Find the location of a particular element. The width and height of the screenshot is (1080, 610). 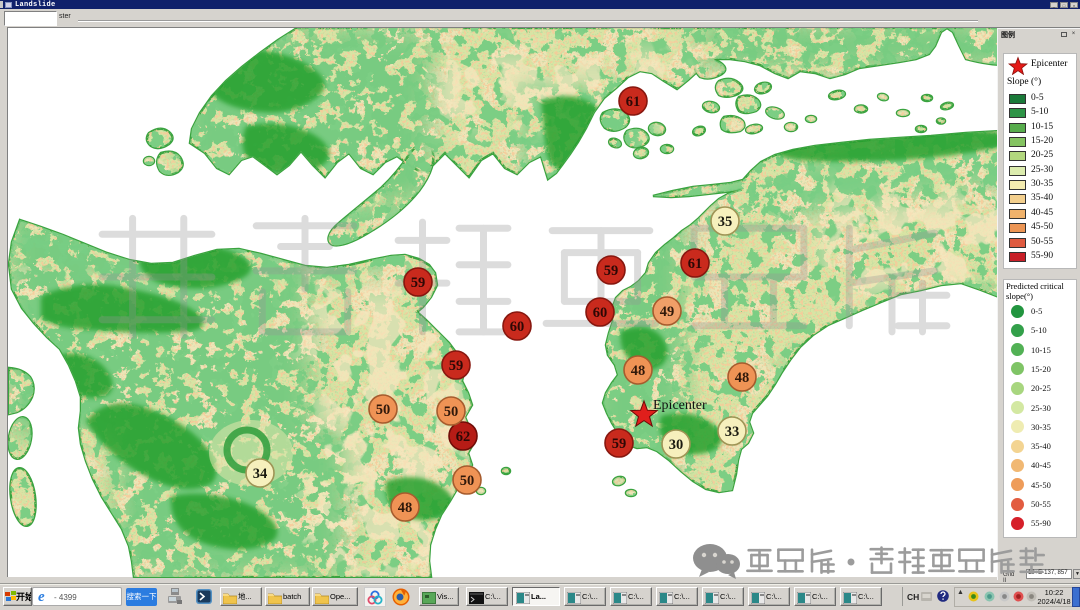

svg-text: 62 is located at coordinates (463, 437).